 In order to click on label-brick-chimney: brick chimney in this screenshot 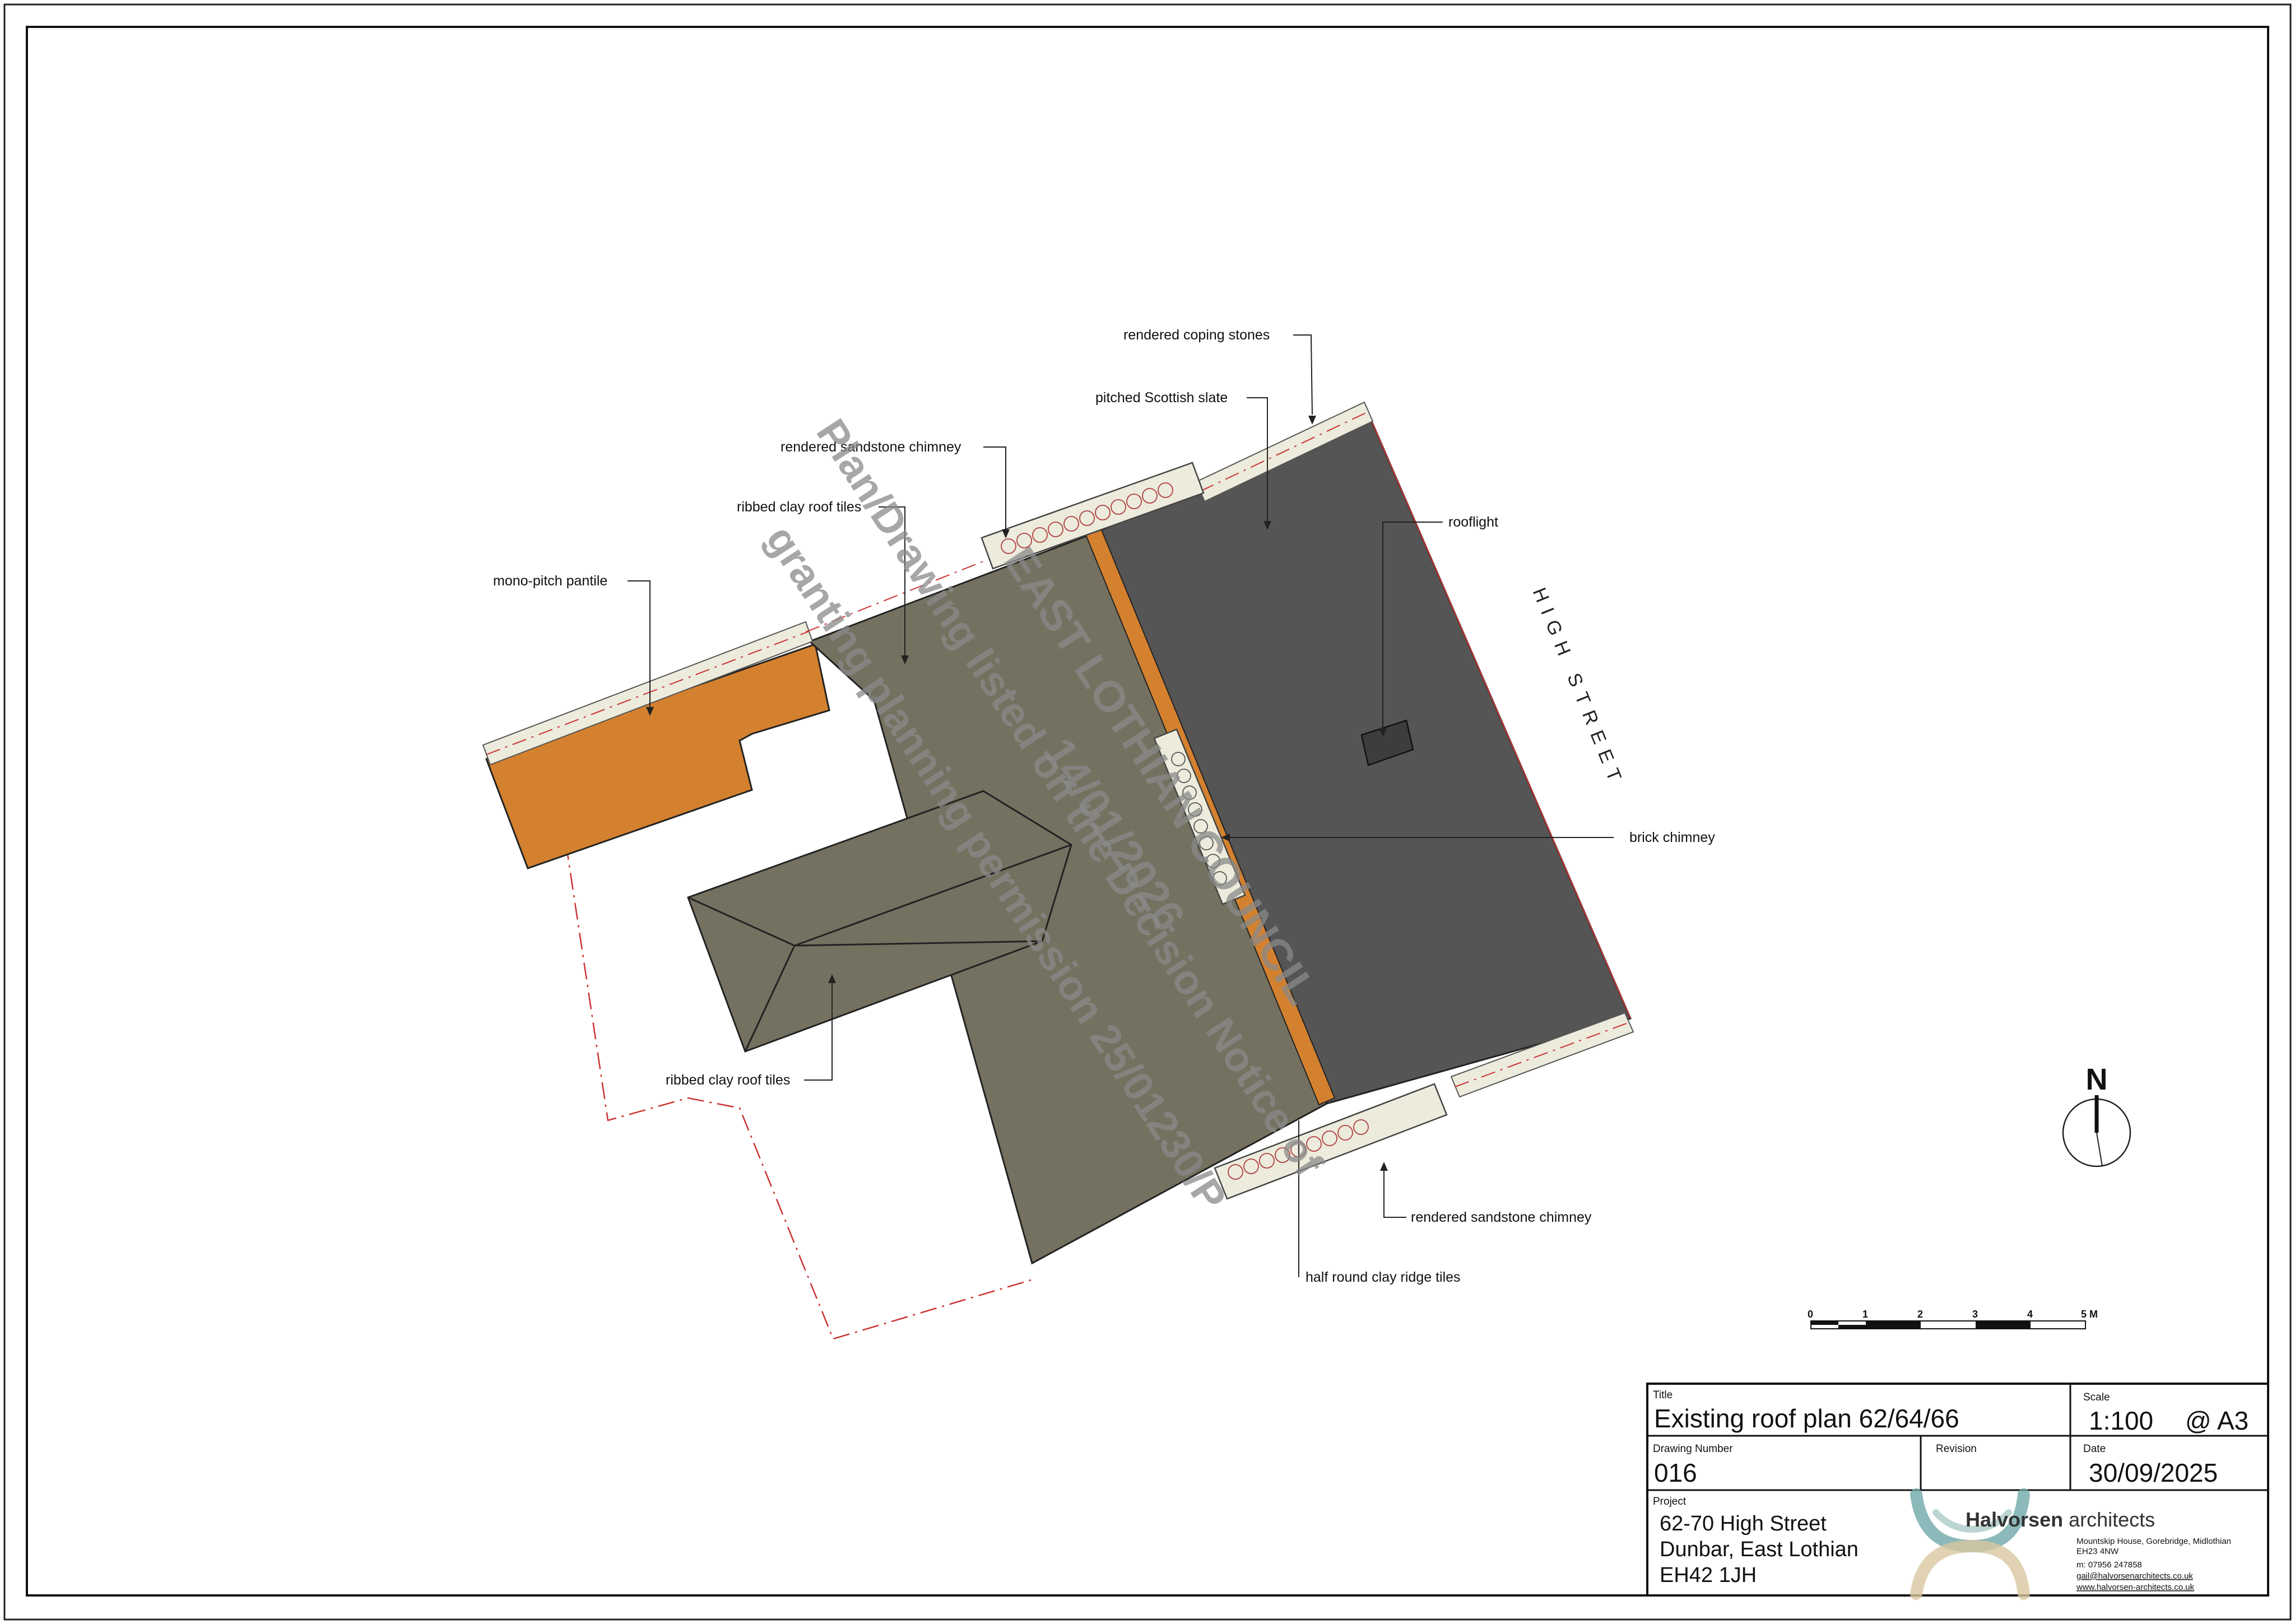, I will do `click(1672, 837)`.